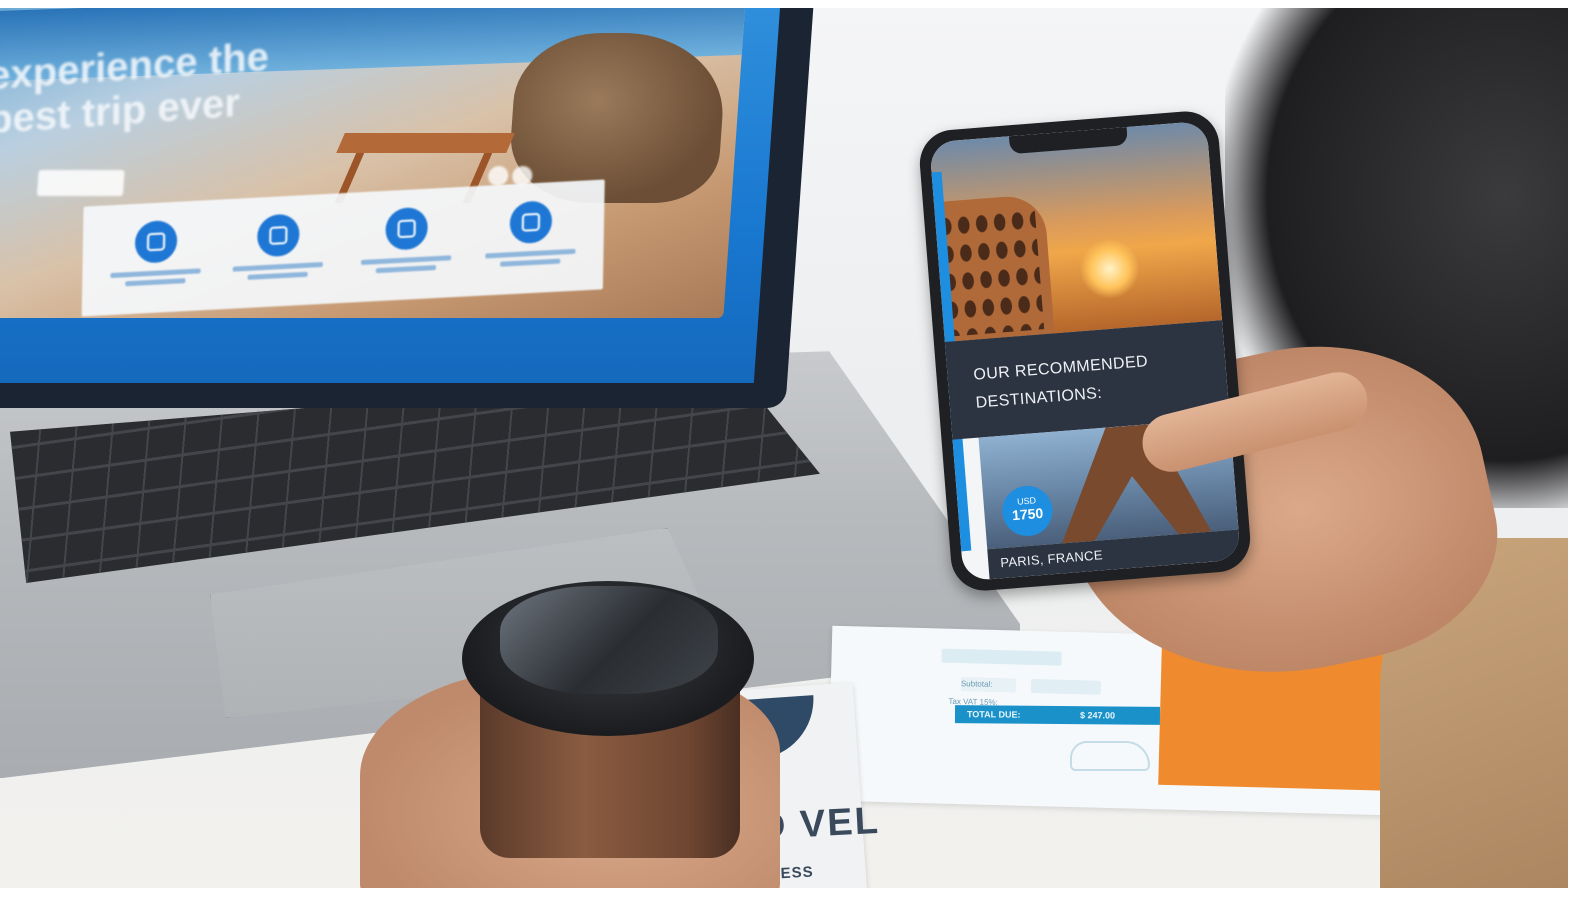 Image resolution: width=1588 pixels, height=899 pixels. What do you see at coordinates (1097, 715) in the screenshot?
I see `total-due-amount: $ 247.00` at bounding box center [1097, 715].